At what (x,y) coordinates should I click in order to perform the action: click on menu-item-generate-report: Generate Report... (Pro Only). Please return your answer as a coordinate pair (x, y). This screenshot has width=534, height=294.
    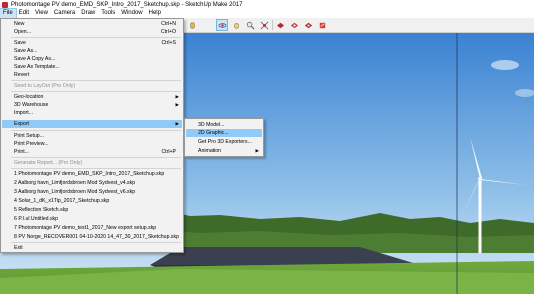
    Looking at the image, I should click on (92, 163).